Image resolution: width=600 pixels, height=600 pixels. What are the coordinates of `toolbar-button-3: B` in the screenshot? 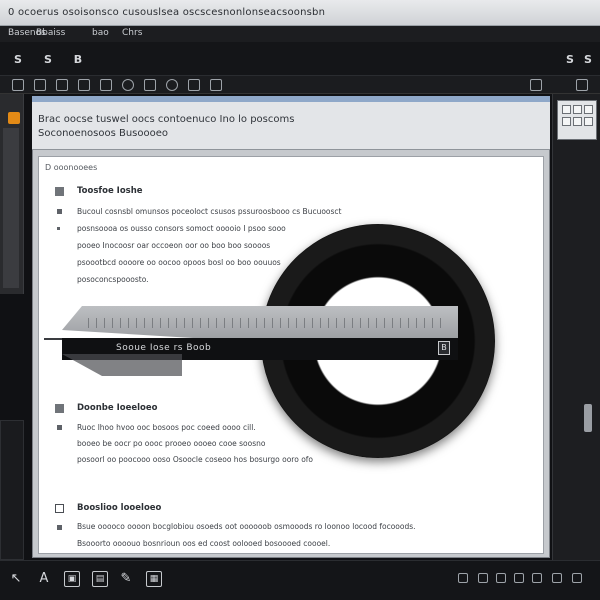 It's located at (78, 60).